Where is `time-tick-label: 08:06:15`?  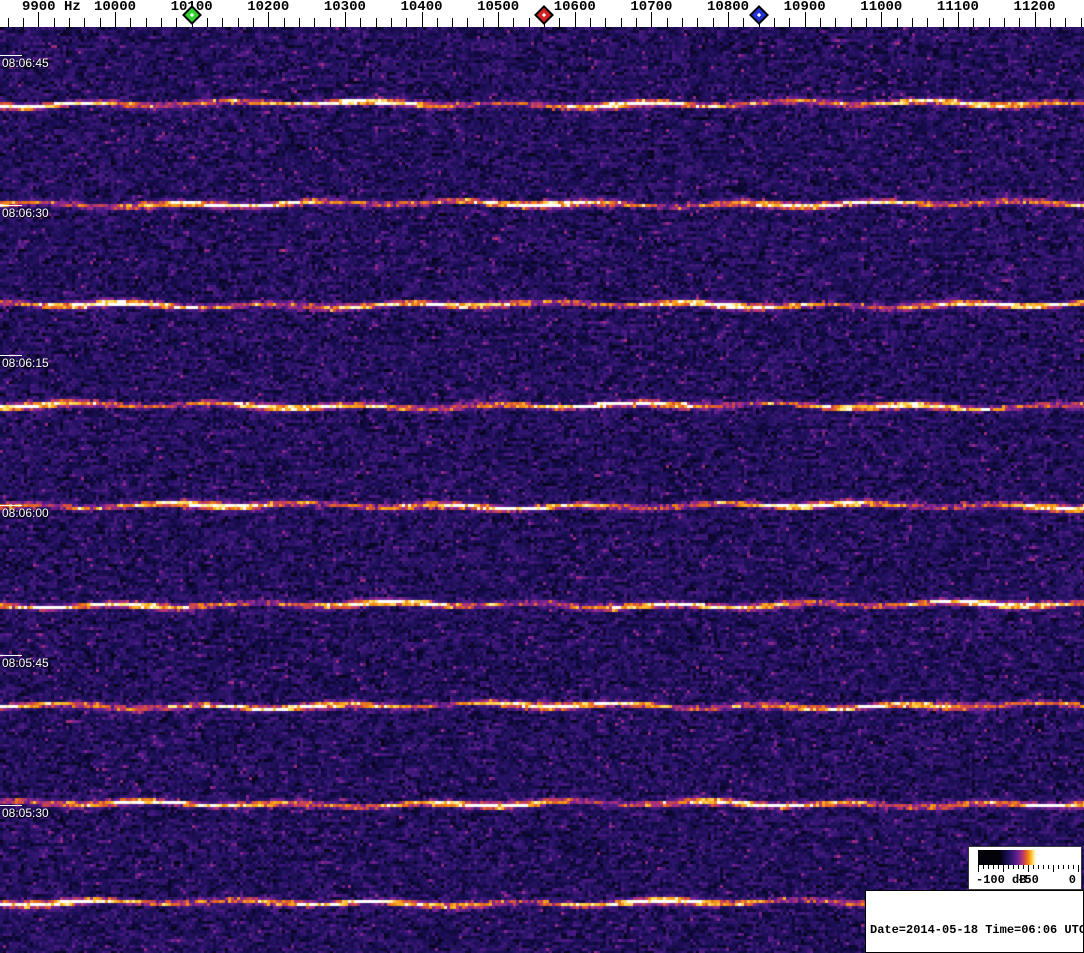 time-tick-label: 08:06:15 is located at coordinates (25, 363).